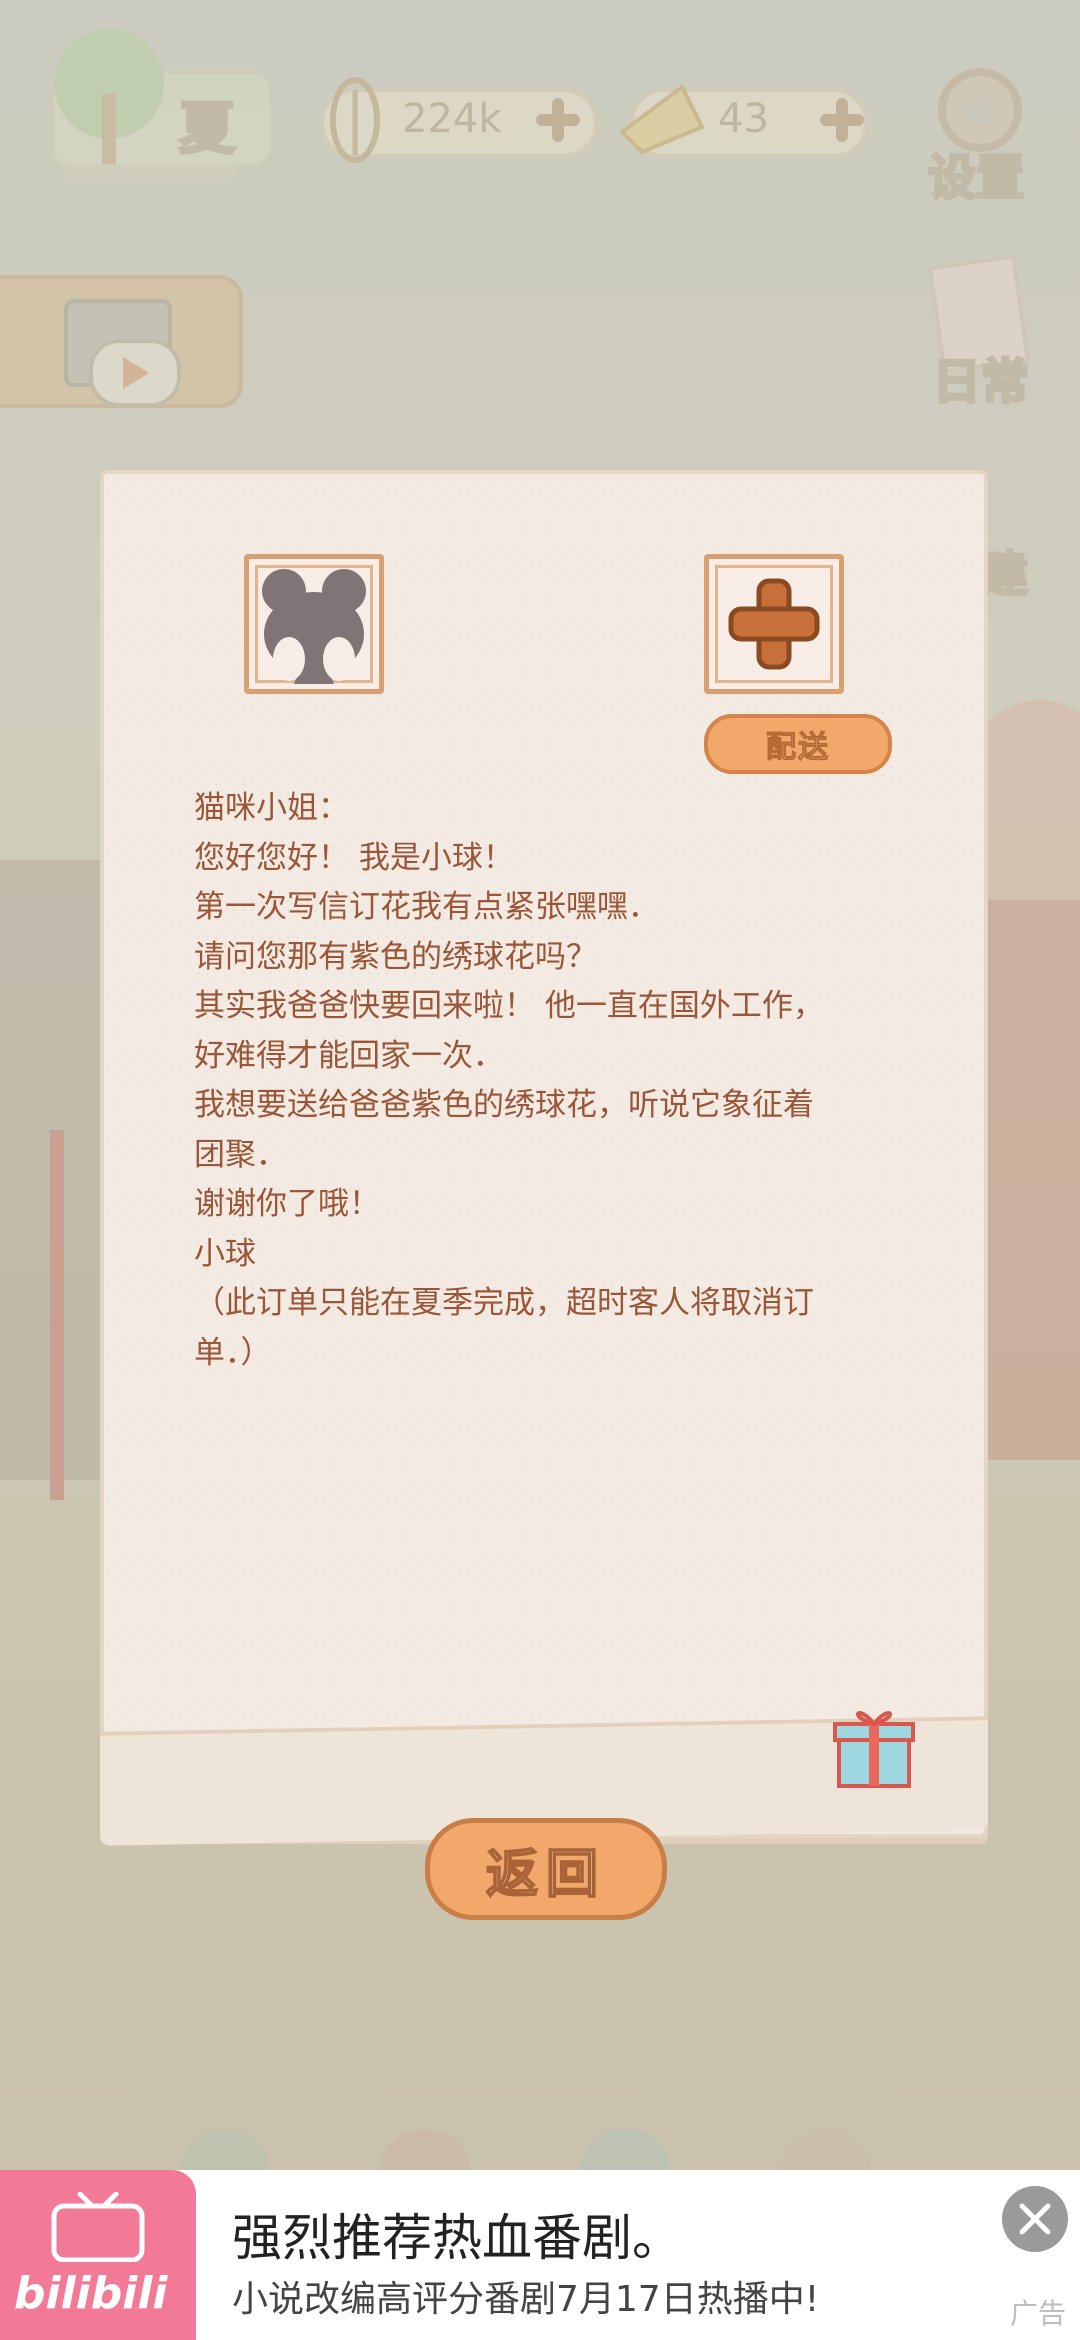 The image size is (1080, 2340). What do you see at coordinates (874, 1749) in the screenshot?
I see `gift-icon` at bounding box center [874, 1749].